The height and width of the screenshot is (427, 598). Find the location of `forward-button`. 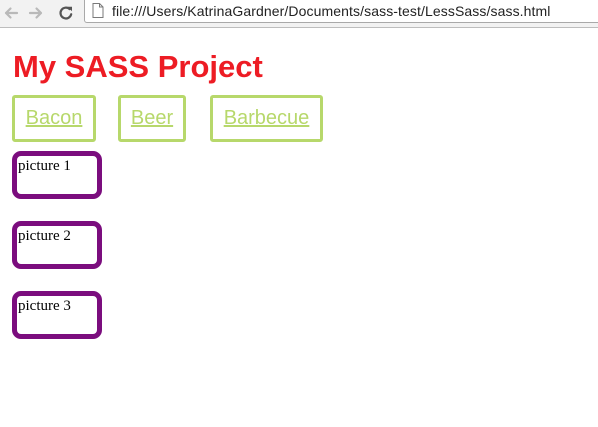

forward-button is located at coordinates (36, 13).